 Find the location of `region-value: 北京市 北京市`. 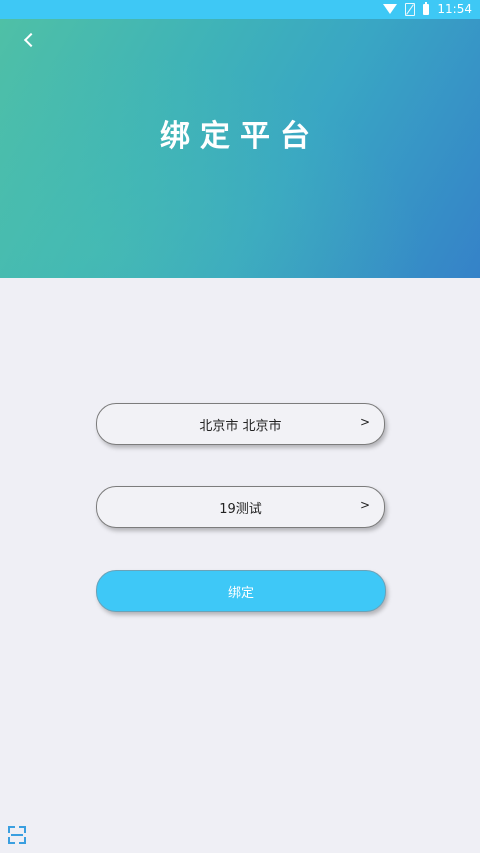

region-value: 北京市 北京市 is located at coordinates (240, 426).